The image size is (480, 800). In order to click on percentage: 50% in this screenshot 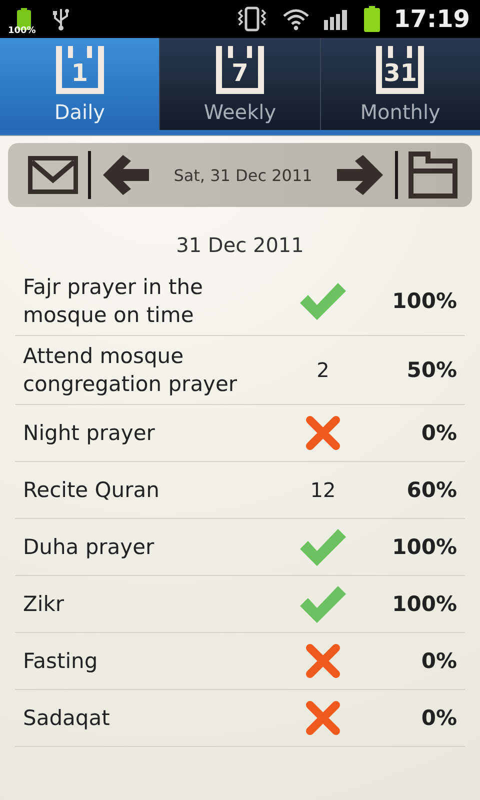, I will do `click(431, 370)`.